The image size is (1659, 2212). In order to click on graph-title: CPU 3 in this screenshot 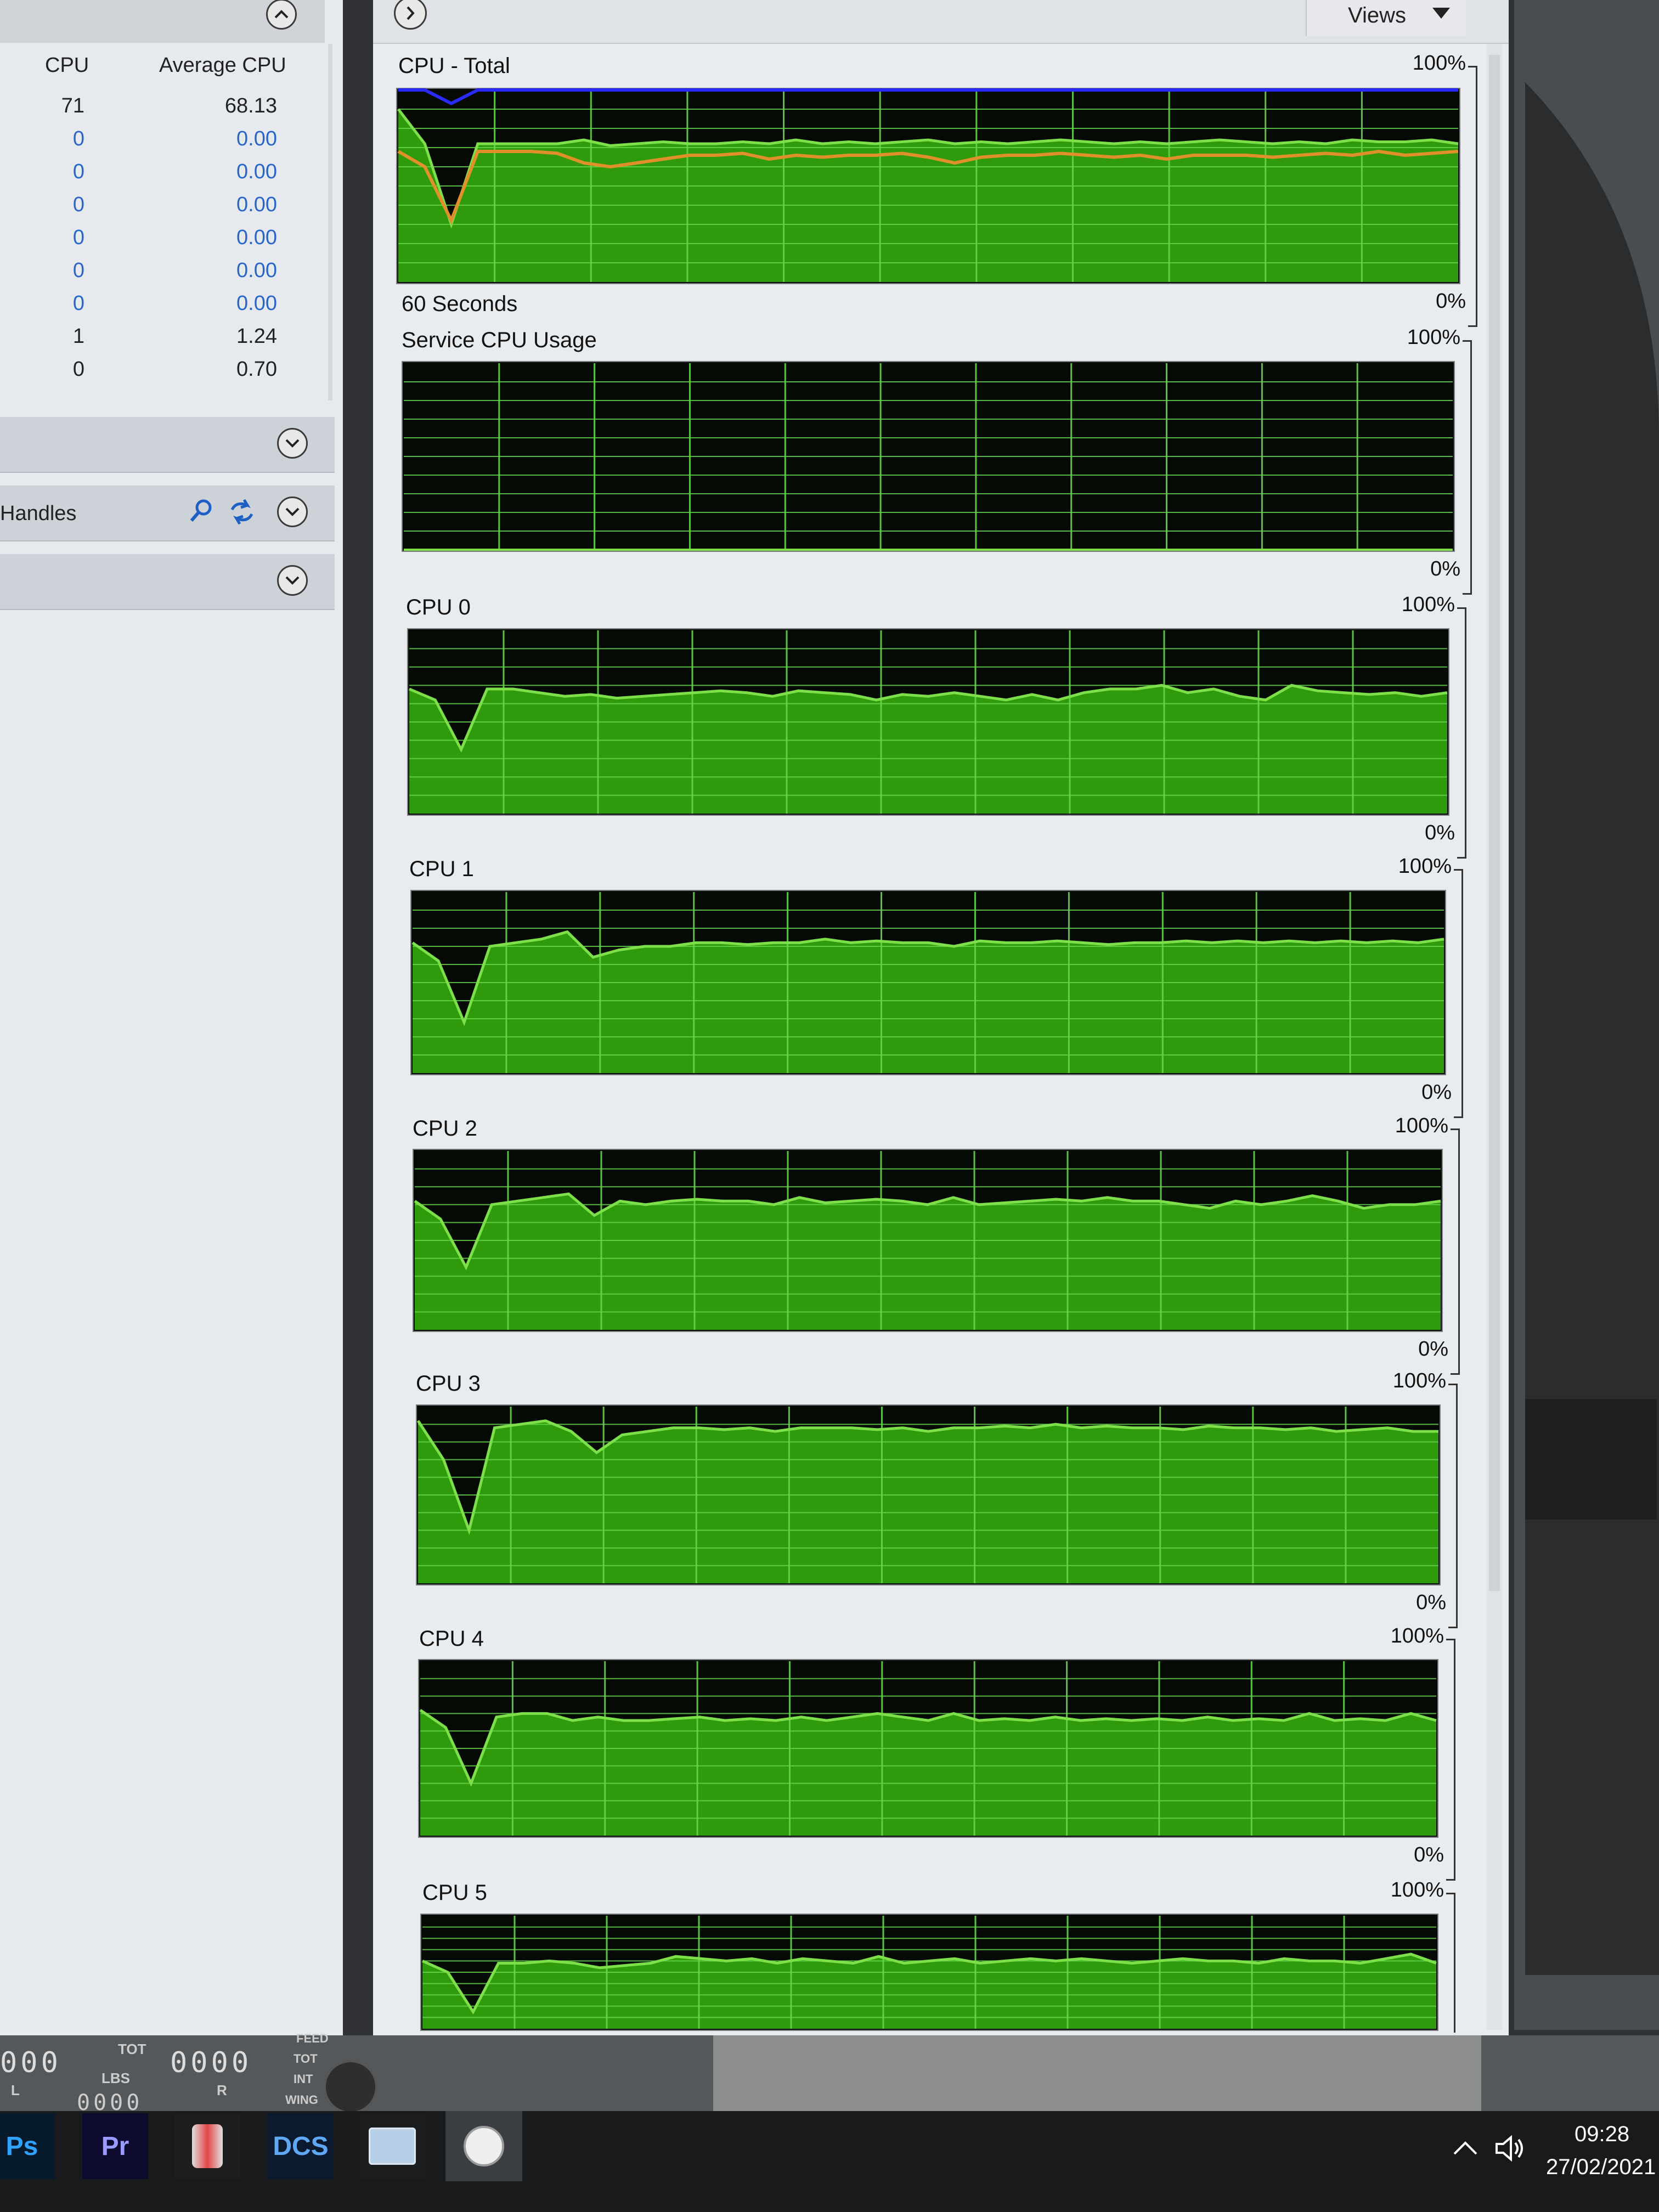, I will do `click(448, 1384)`.